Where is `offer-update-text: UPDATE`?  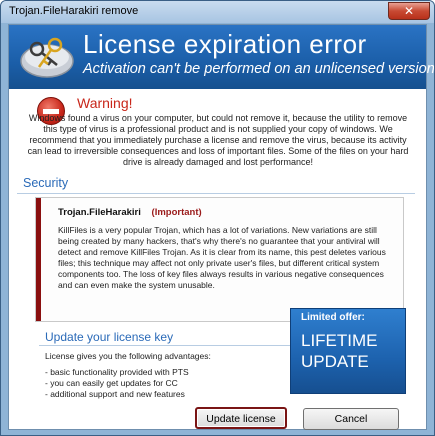 offer-update-text: UPDATE is located at coordinates (335, 361).